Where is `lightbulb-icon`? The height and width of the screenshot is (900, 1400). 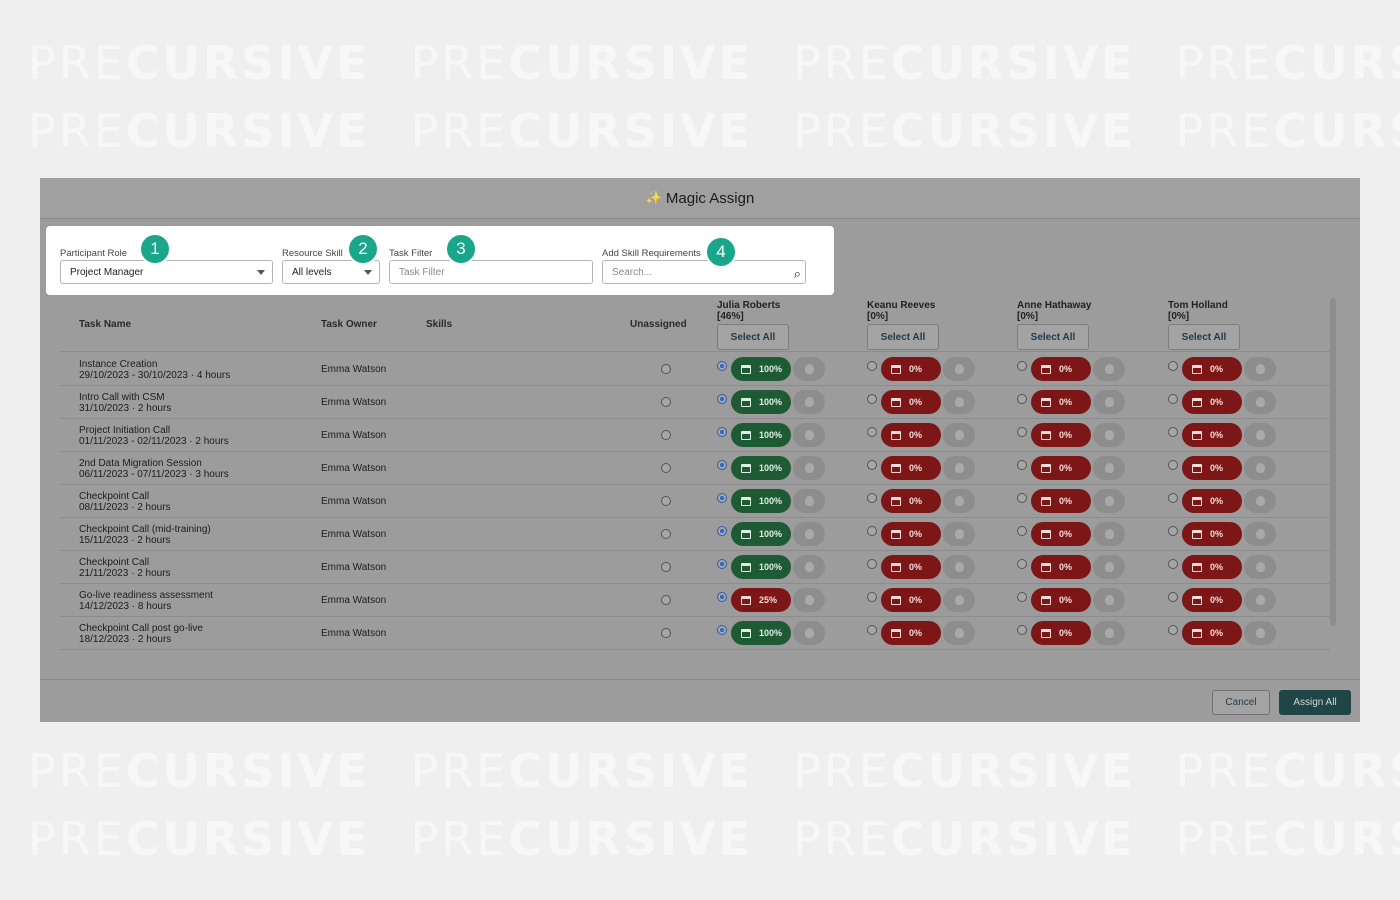 lightbulb-icon is located at coordinates (1109, 369).